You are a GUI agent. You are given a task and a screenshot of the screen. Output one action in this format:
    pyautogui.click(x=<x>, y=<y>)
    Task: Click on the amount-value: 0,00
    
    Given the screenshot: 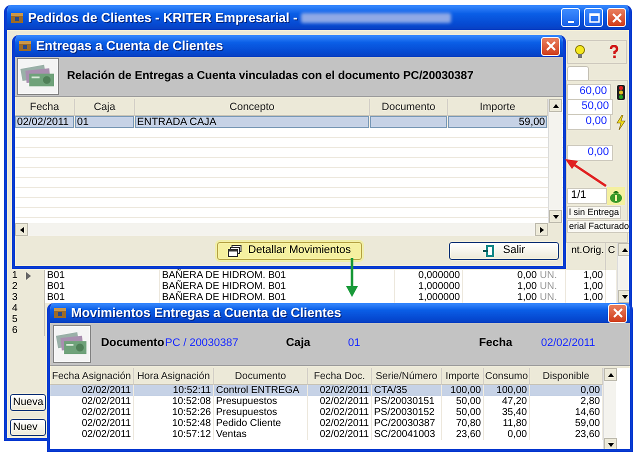 What is the action you would take?
    pyautogui.click(x=527, y=275)
    